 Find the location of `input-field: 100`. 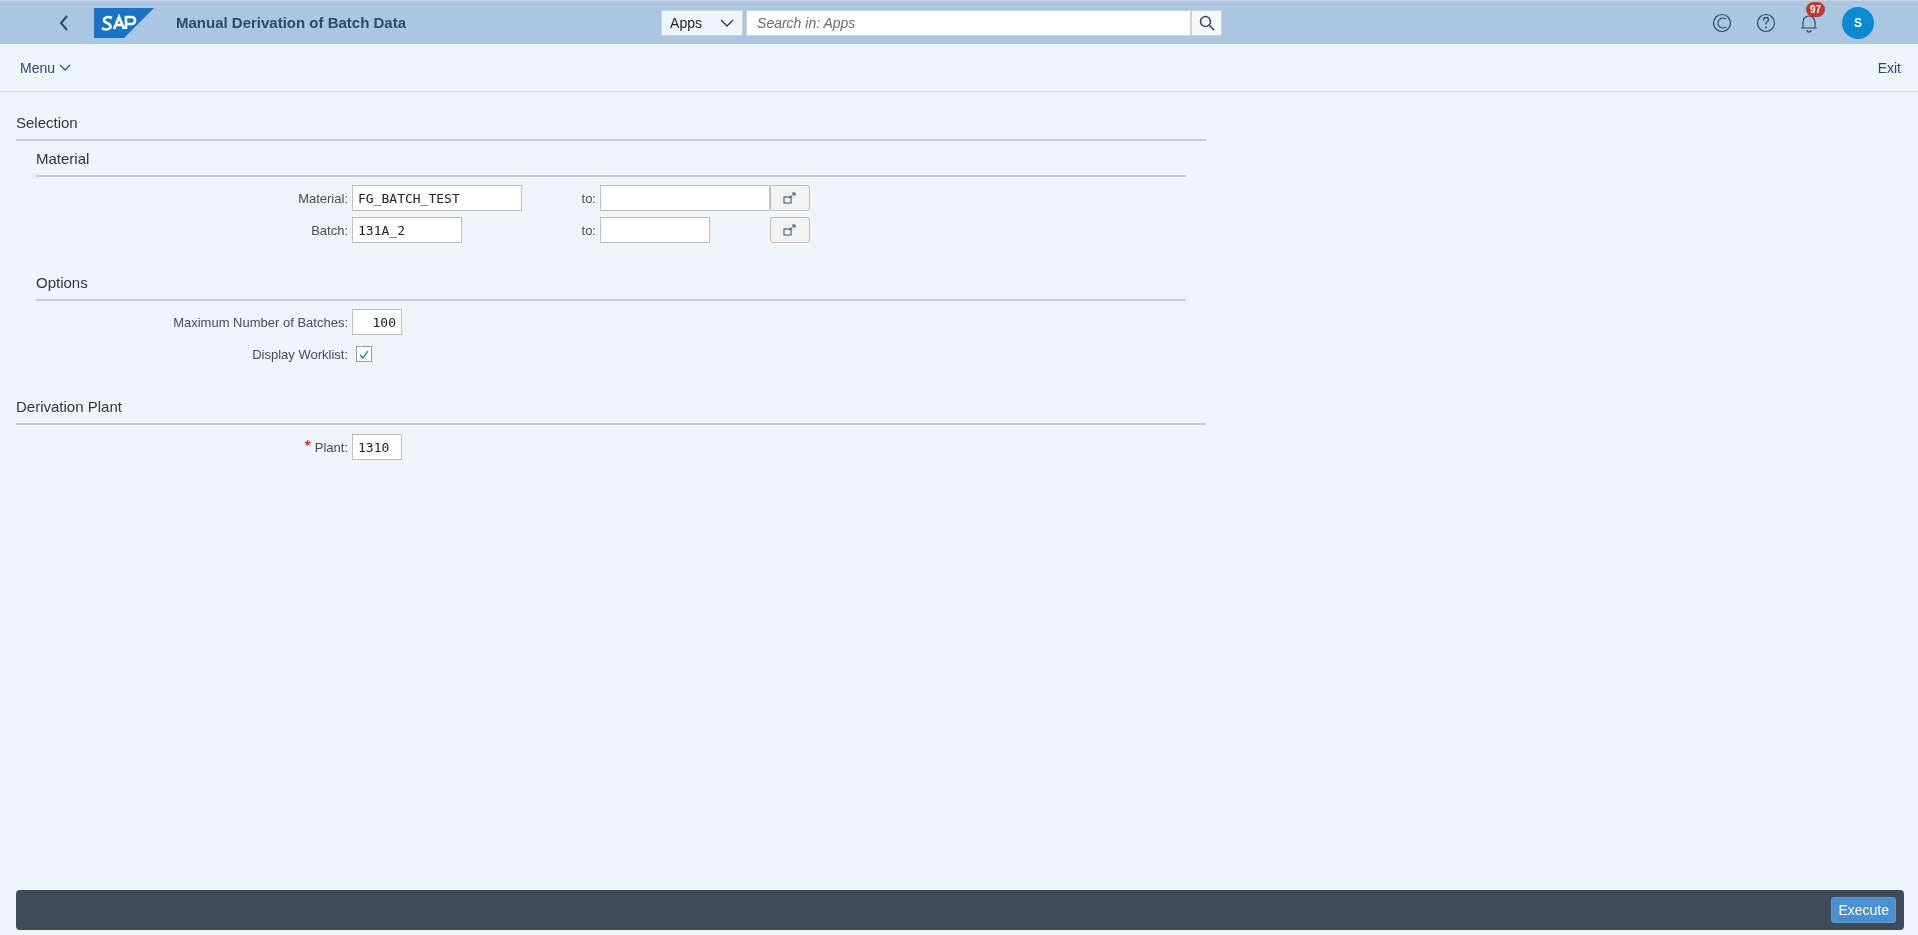

input-field: 100 is located at coordinates (377, 322).